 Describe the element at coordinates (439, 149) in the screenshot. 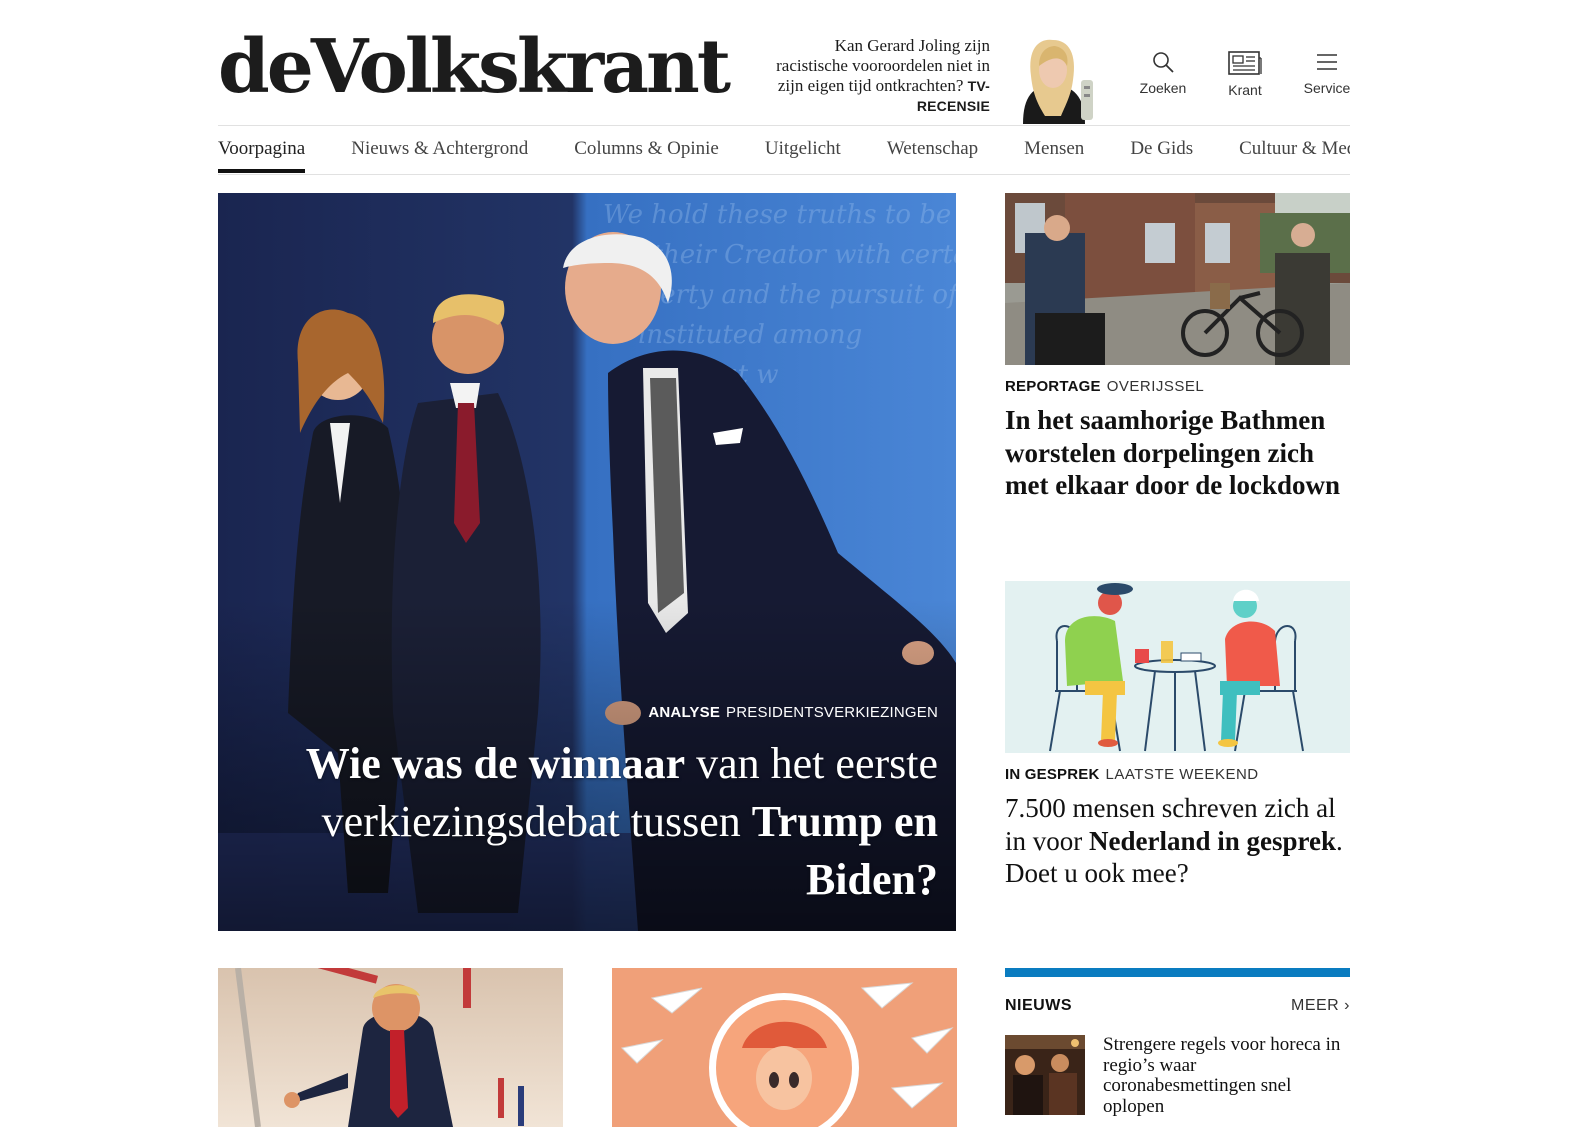

I see `nav-item-nieuws-achtergrond: Nieuws & Achtergrond` at that location.